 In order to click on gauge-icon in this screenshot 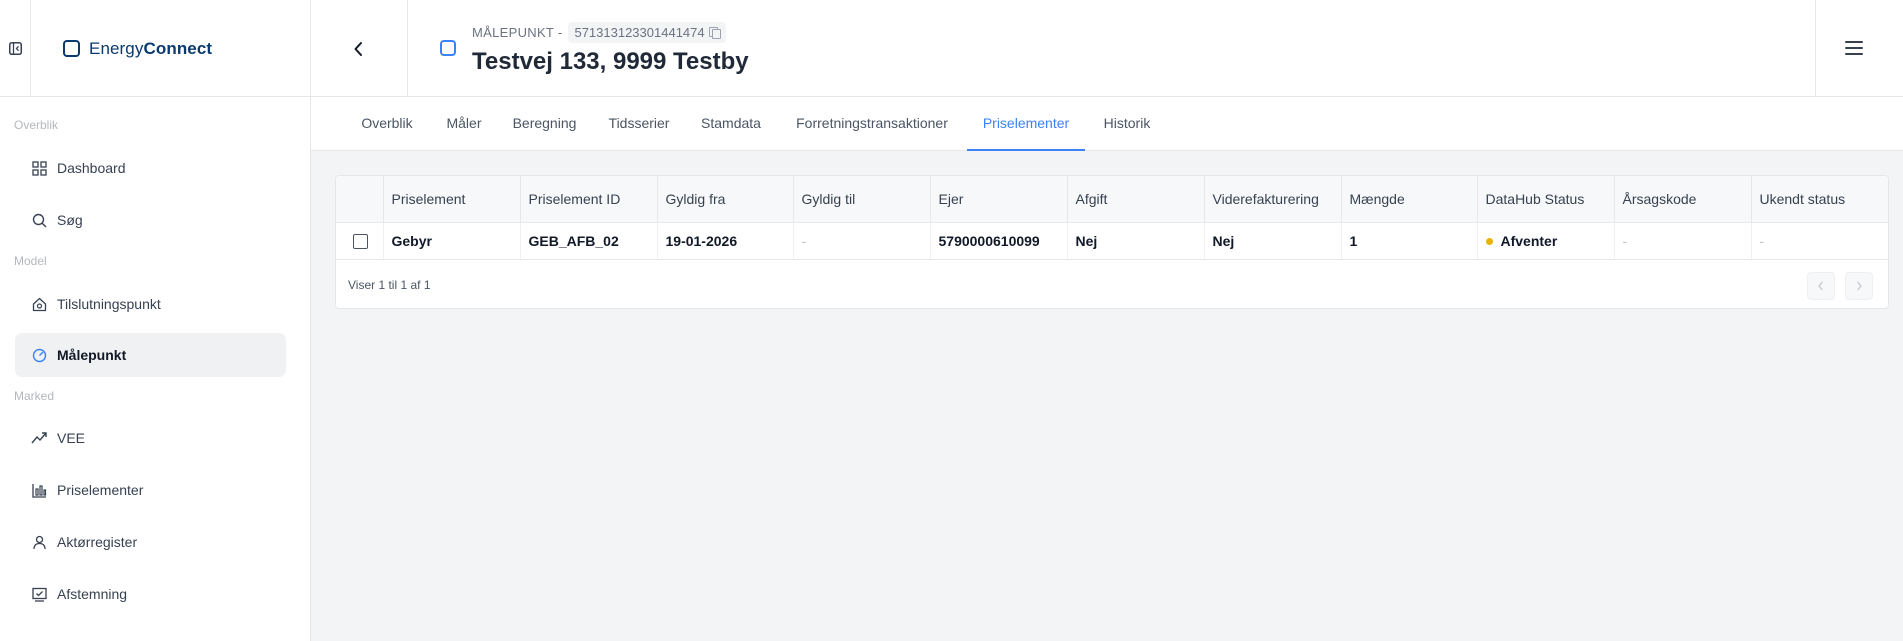, I will do `click(39, 355)`.